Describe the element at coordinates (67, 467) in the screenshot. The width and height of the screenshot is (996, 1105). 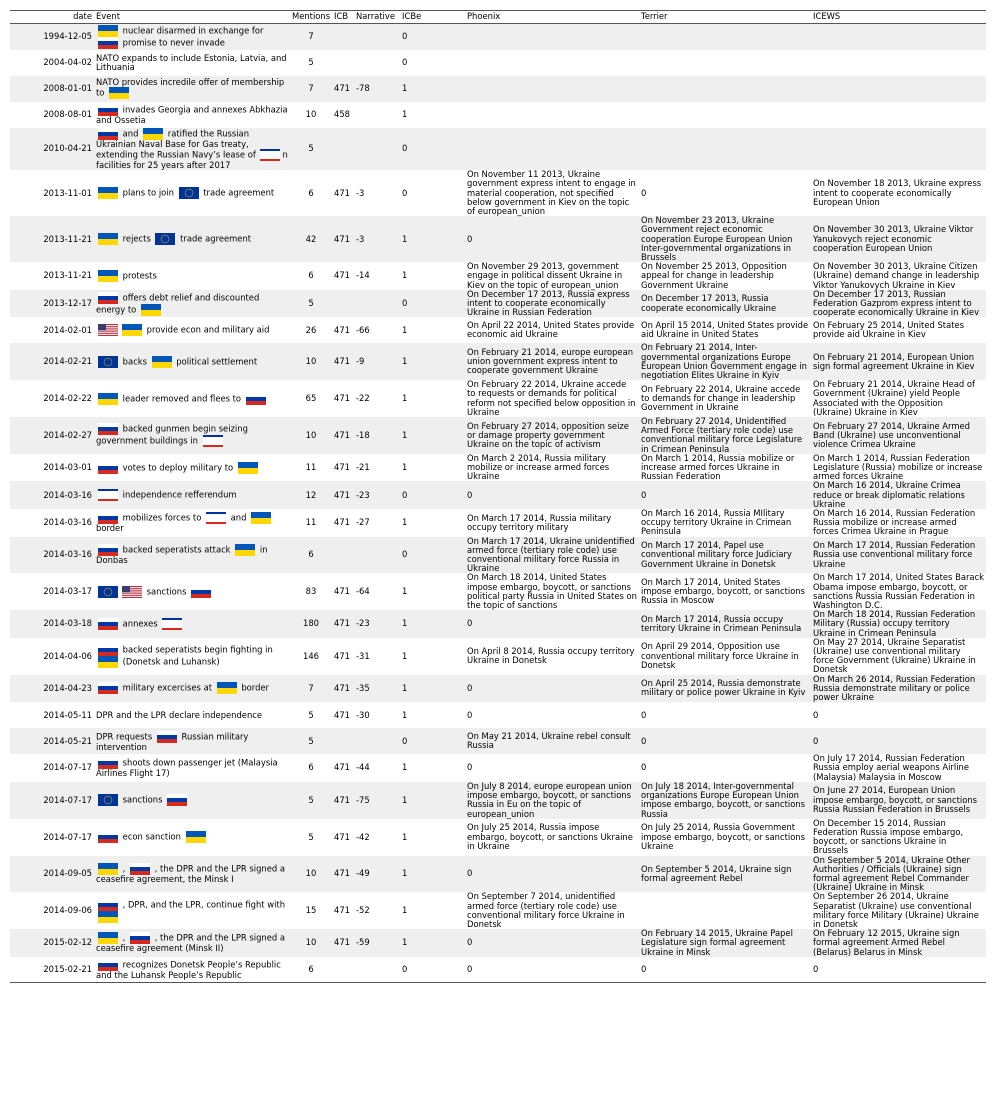
I see `date-cell: 2014-03-01` at that location.